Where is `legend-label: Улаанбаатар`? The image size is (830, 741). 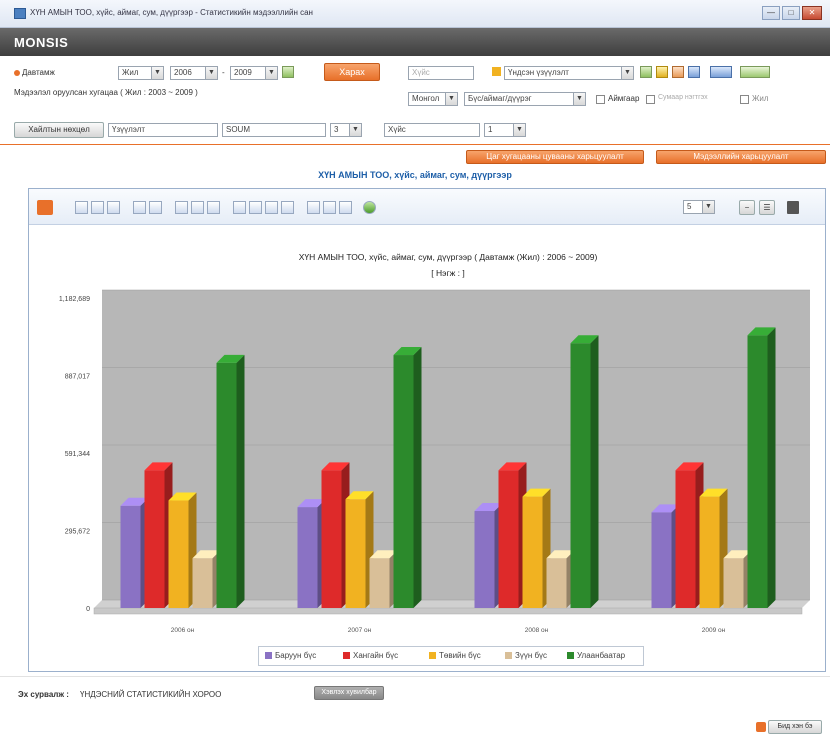
legend-label: Улаанбаатар is located at coordinates (601, 655).